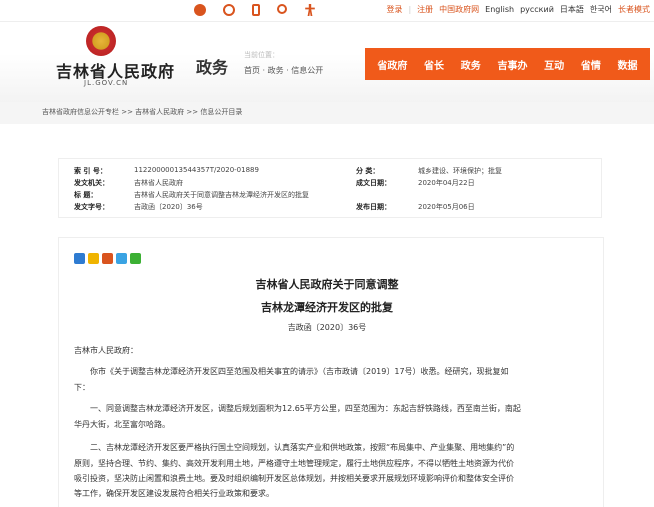 The width and height of the screenshot is (654, 507). I want to click on russian-link: русский, so click(537, 10).